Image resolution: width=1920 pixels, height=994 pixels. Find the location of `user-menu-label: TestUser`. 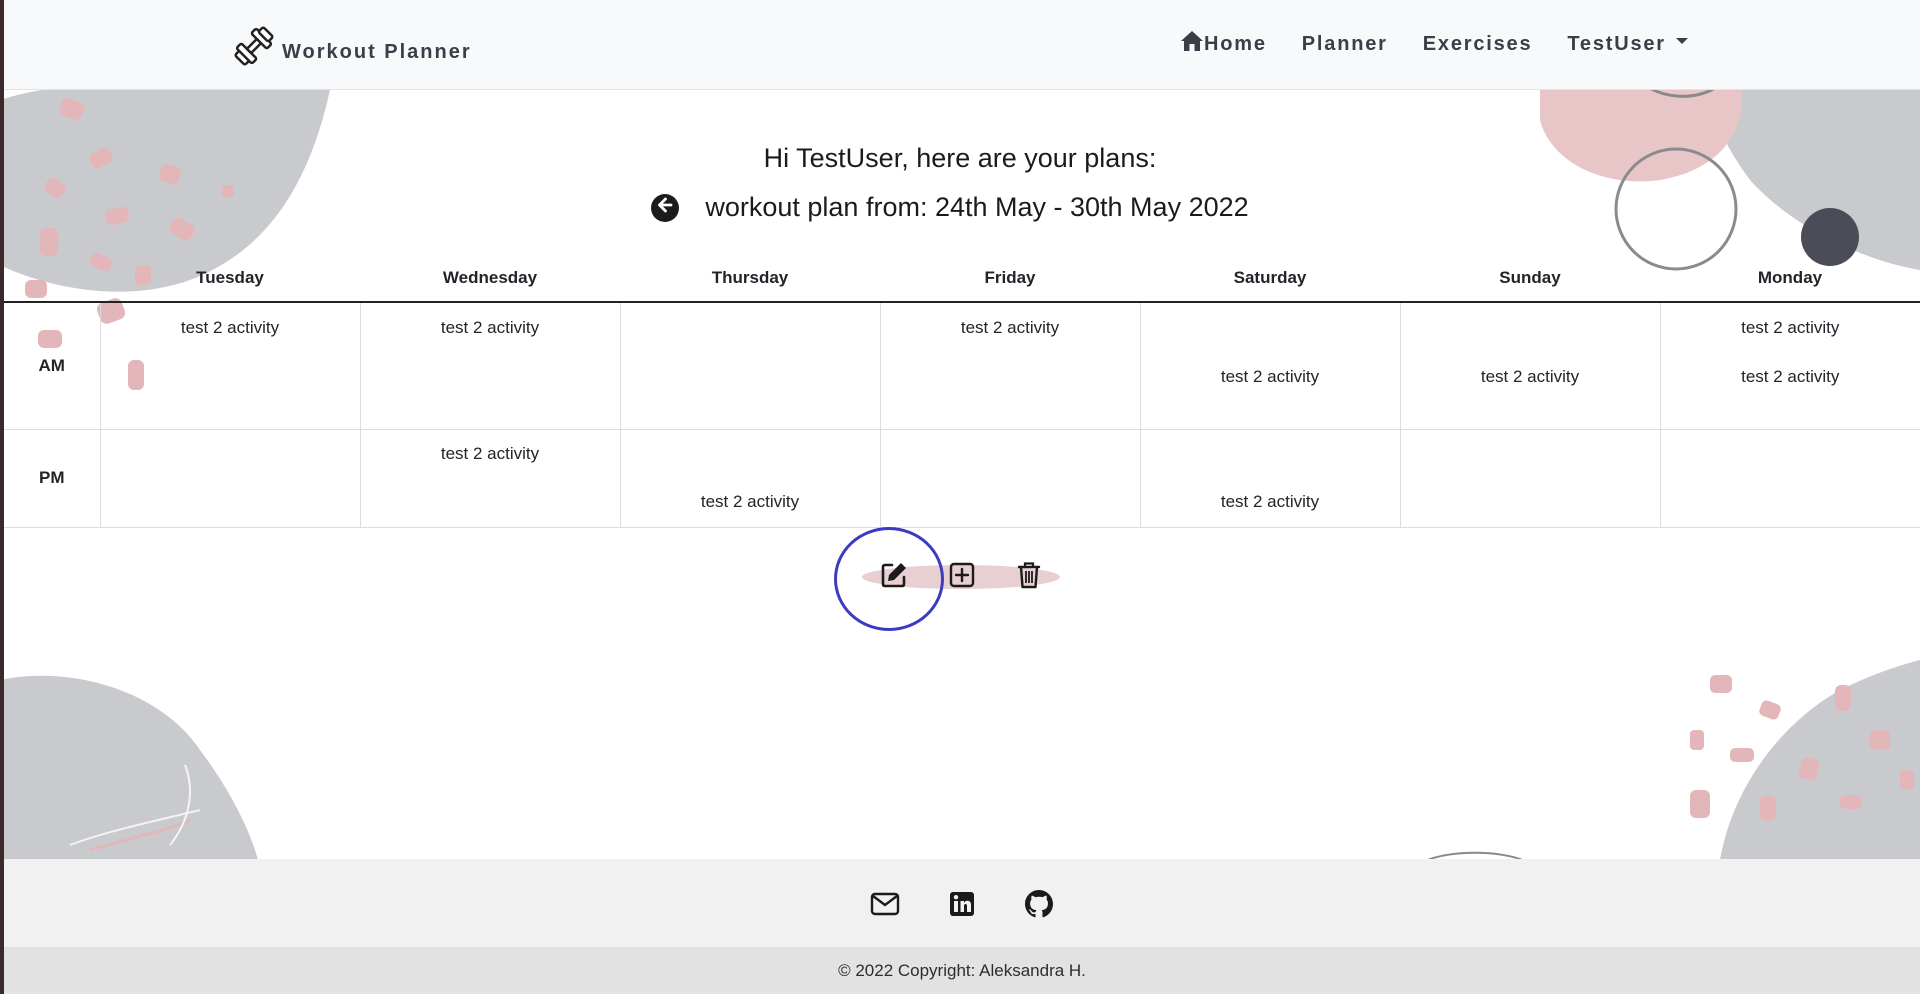

user-menu-label: TestUser is located at coordinates (1616, 43).